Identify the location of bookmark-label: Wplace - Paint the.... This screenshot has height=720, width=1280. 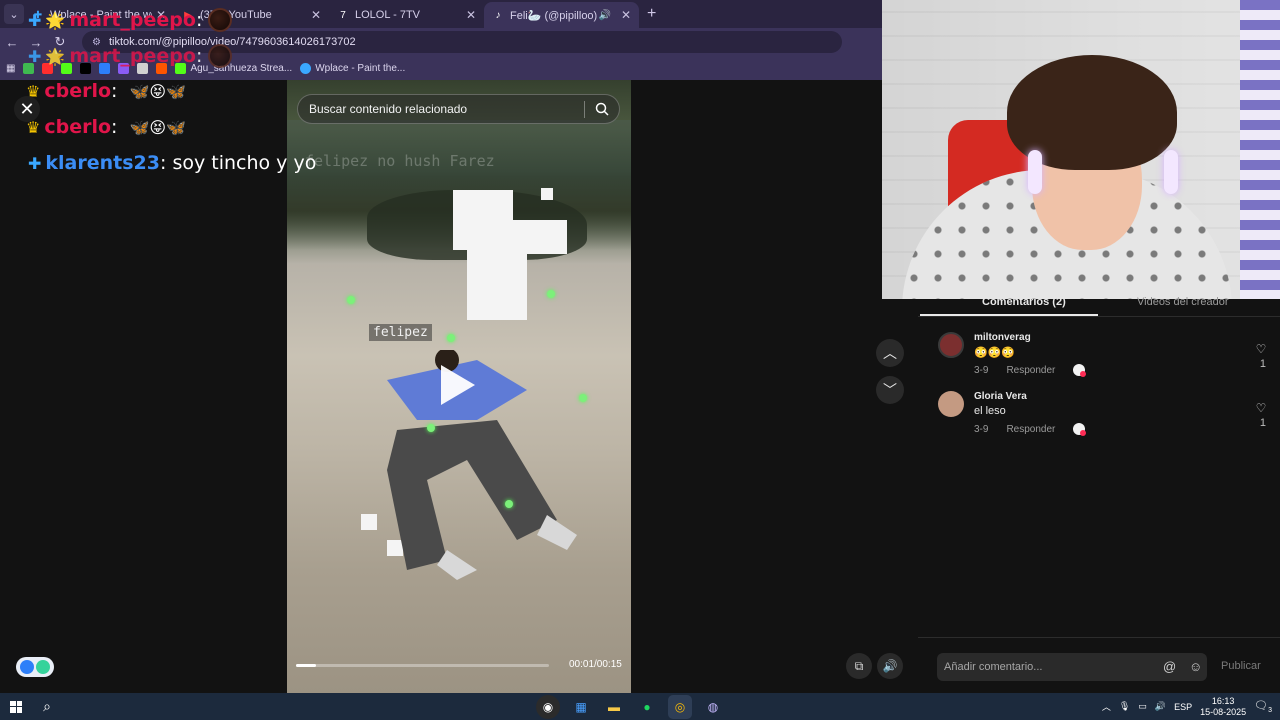
(360, 68).